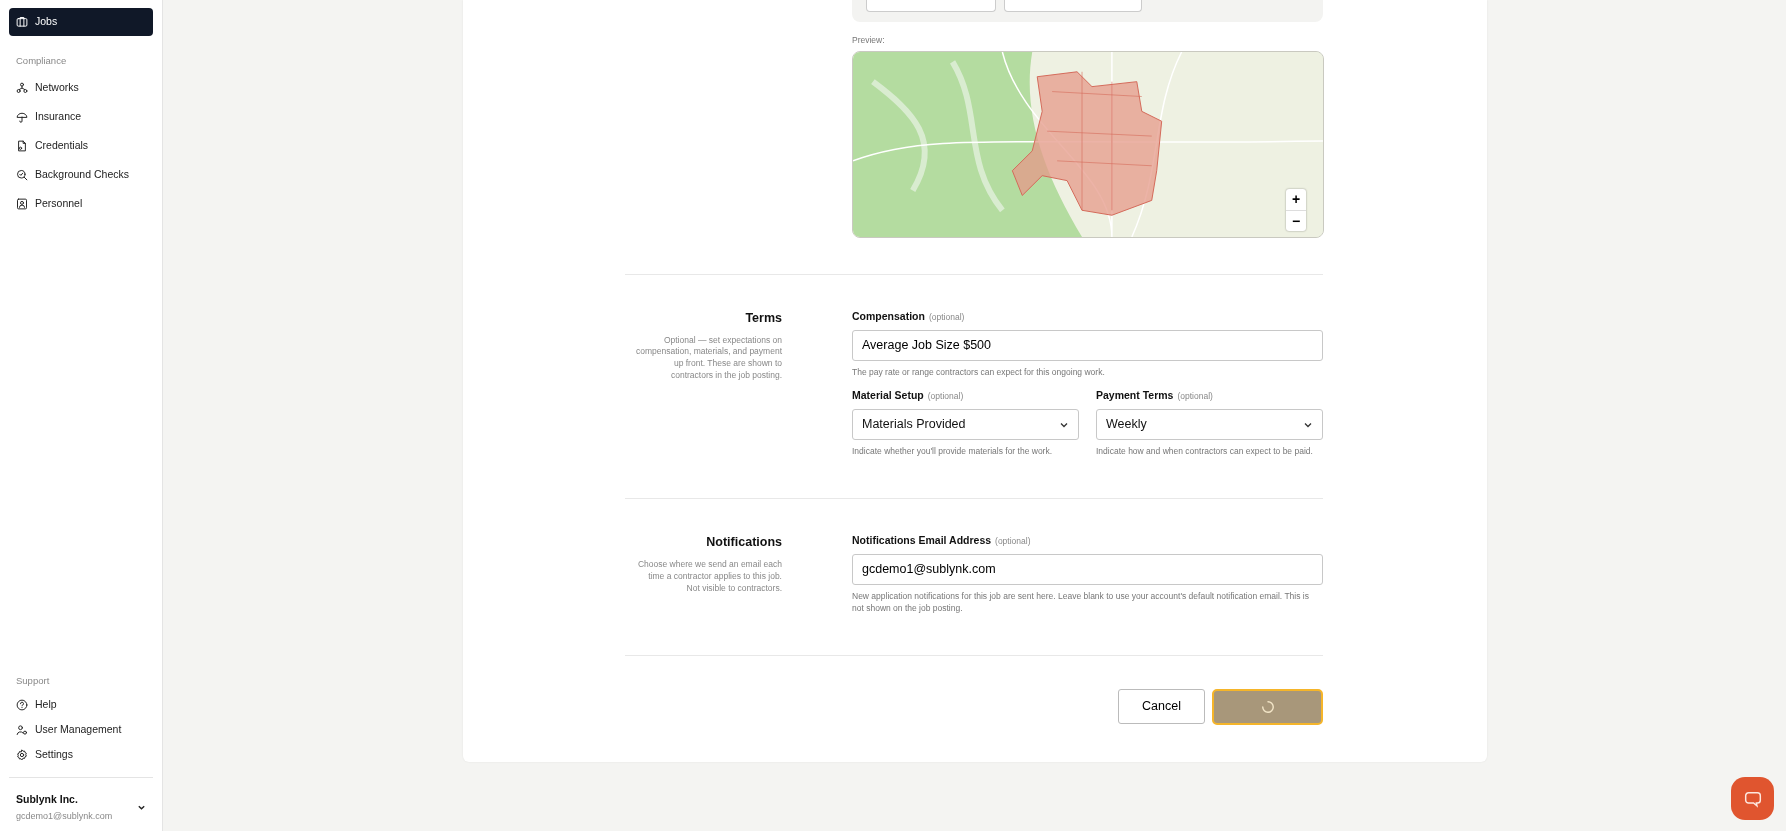  I want to click on person-card-icon, so click(22, 203).